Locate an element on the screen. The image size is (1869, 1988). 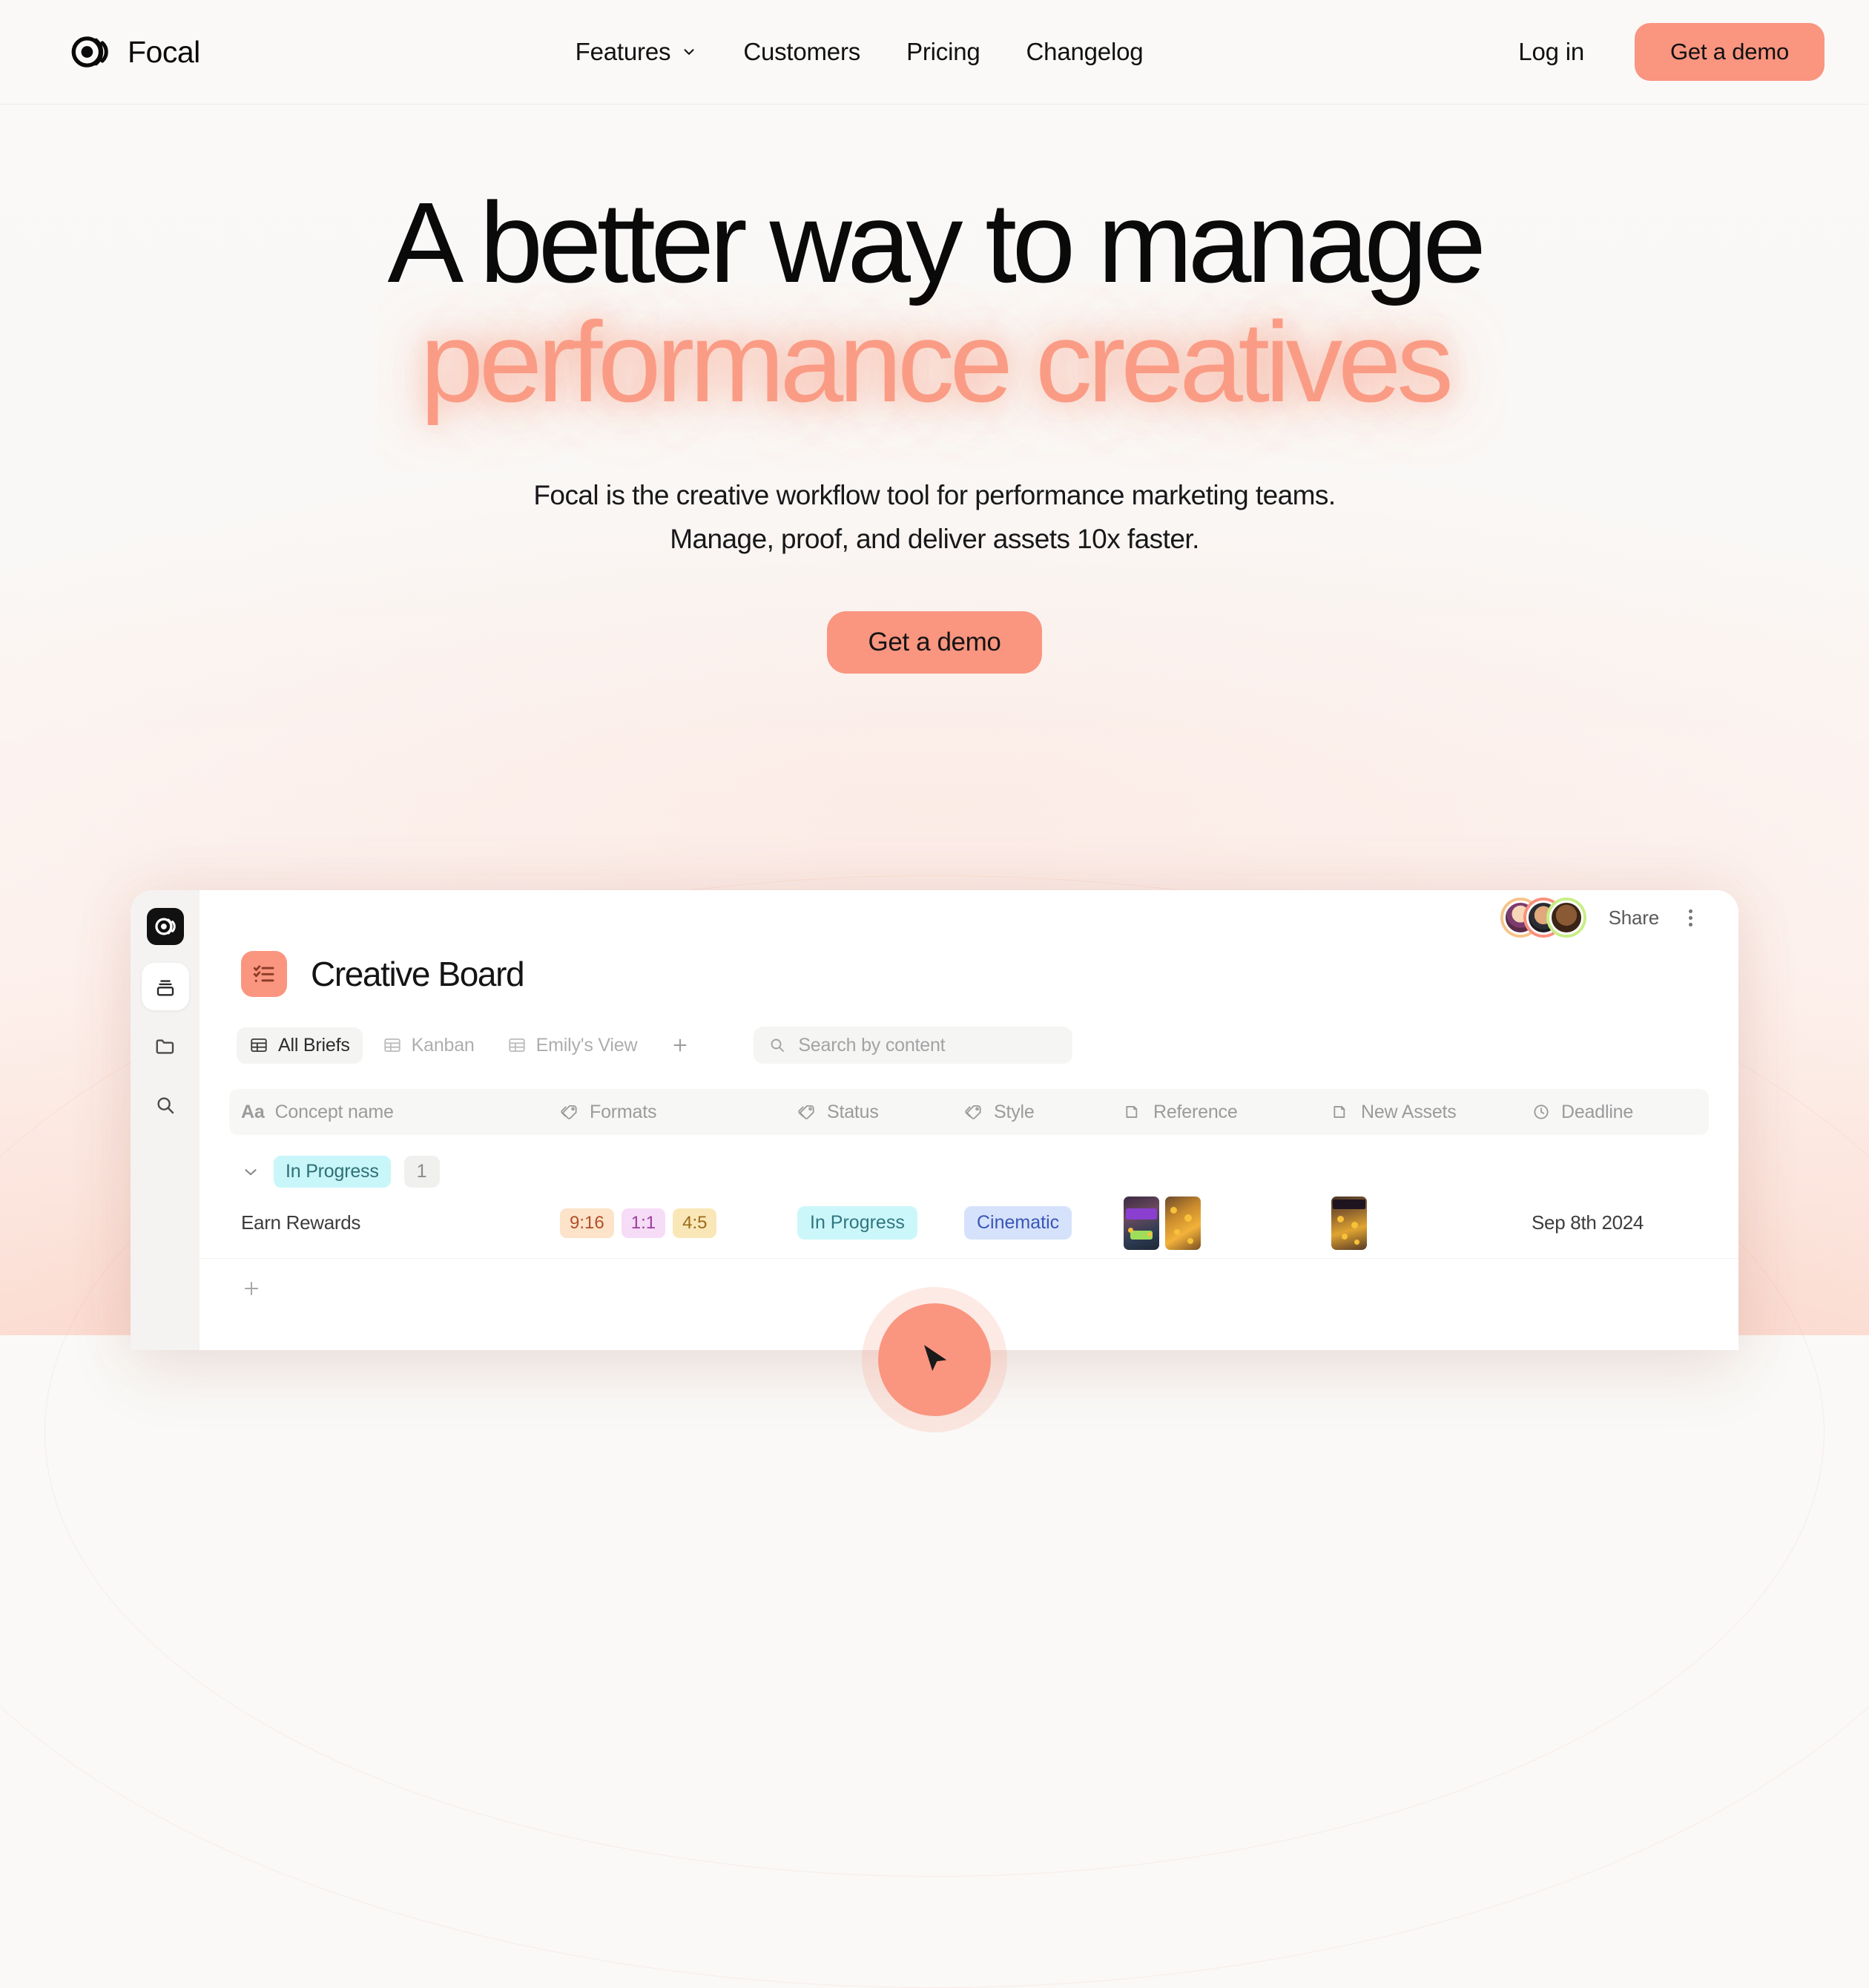
nav-actions: Log in Get a demo is located at coordinates (1671, 52).